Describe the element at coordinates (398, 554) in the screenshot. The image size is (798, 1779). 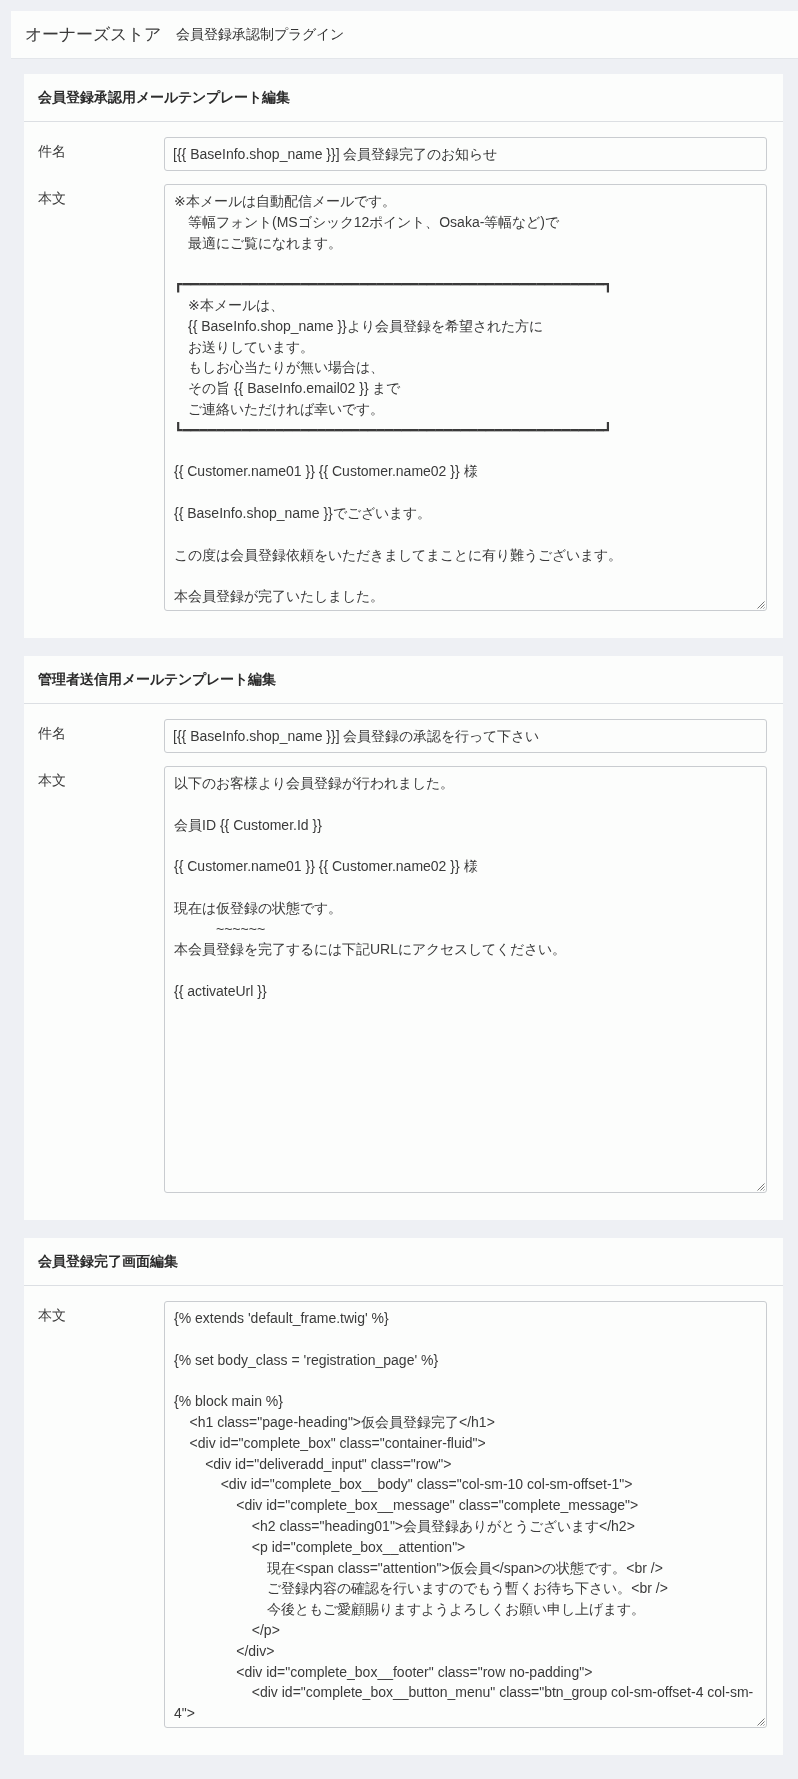
I see `text-line: この度は会員登録依頼をいただきましてまことに有り難うございます。` at that location.